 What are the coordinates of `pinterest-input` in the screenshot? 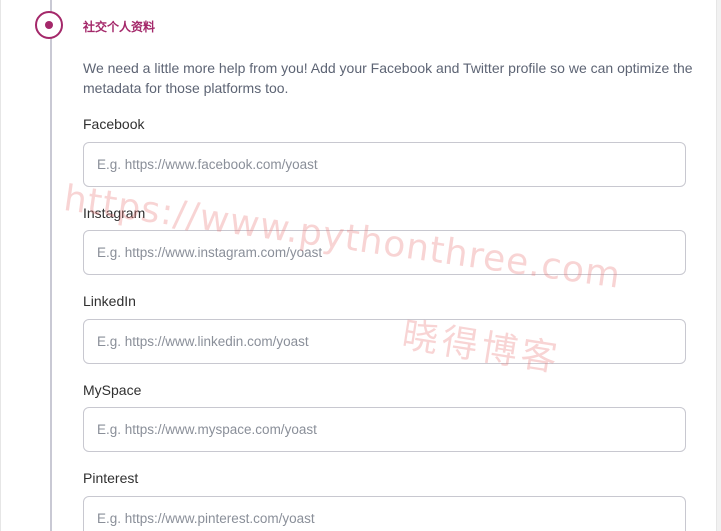 It's located at (384, 513).